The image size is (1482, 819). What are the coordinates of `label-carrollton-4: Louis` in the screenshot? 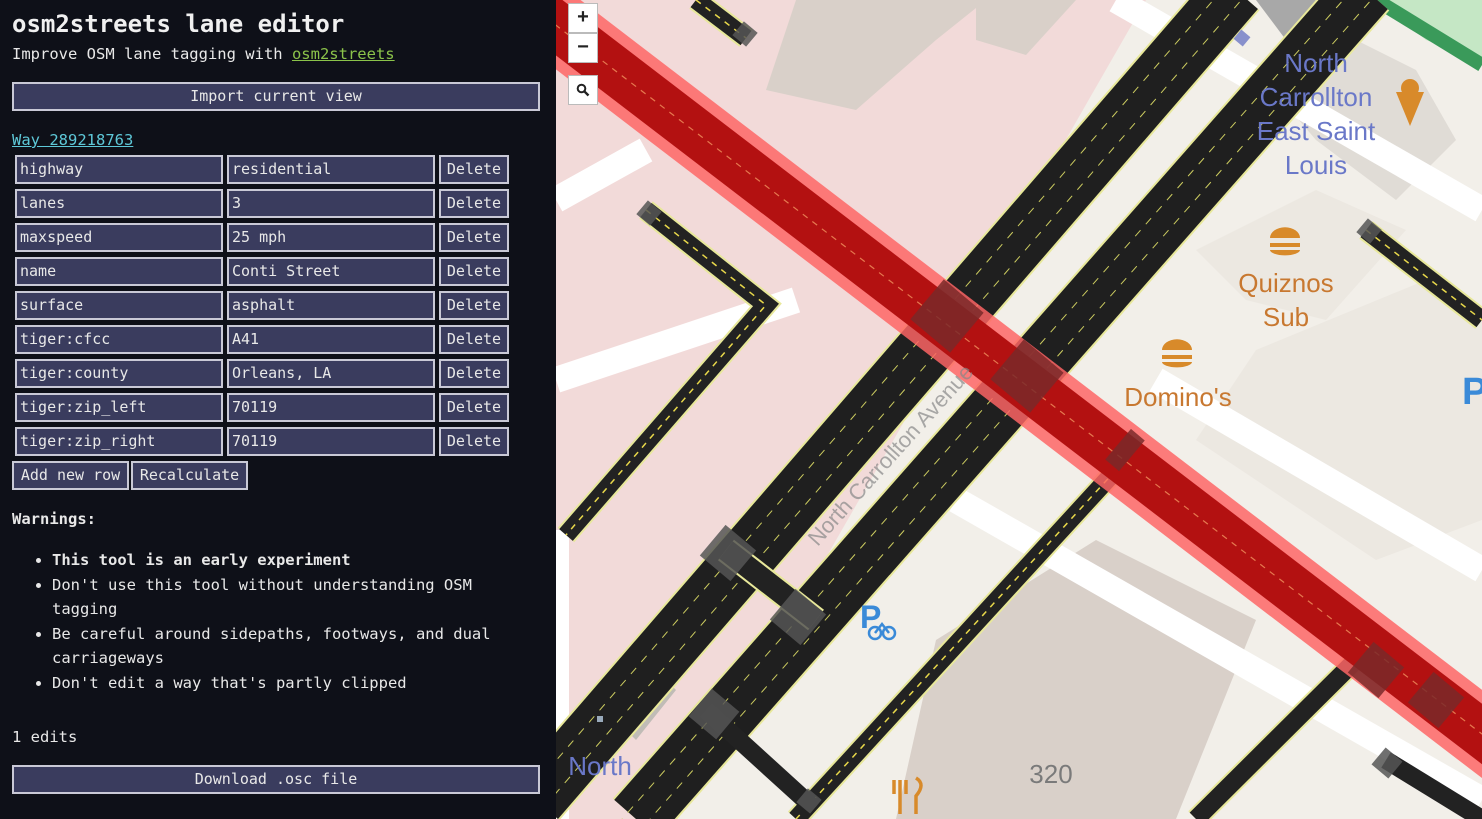 It's located at (1316, 165).